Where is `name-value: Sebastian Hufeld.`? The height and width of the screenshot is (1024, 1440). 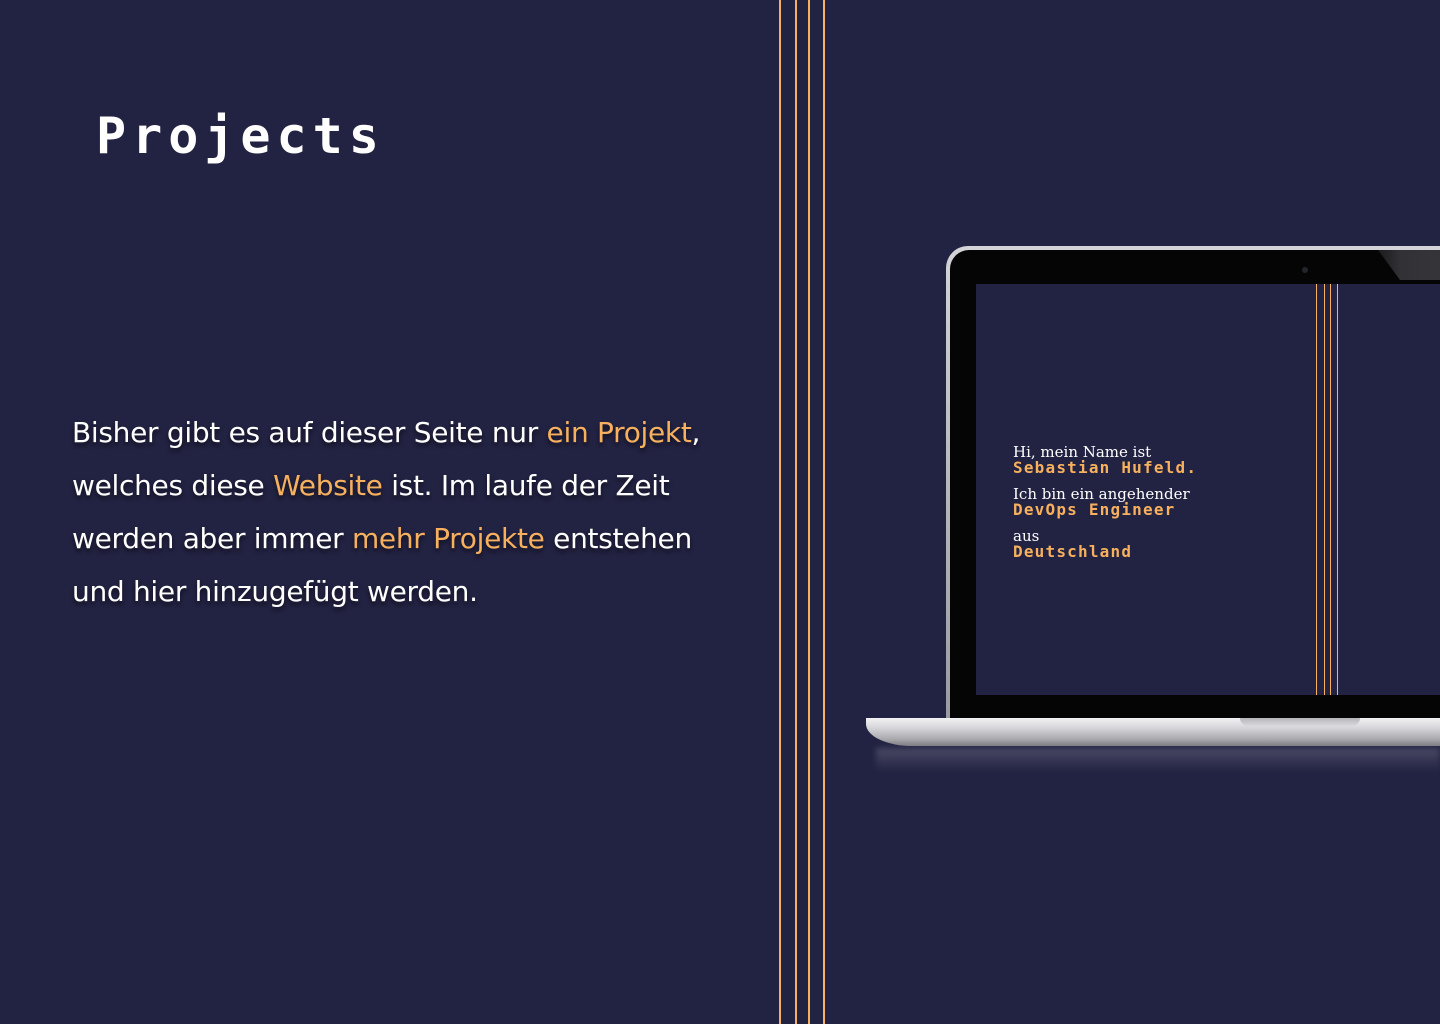 name-value: Sebastian Hufeld. is located at coordinates (1105, 467).